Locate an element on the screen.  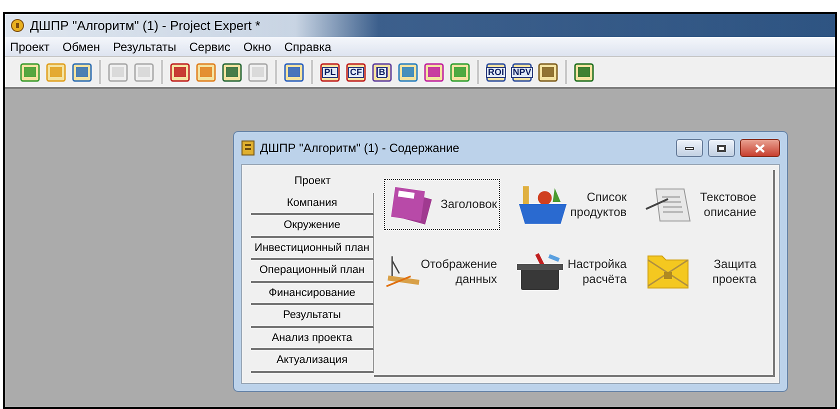
content-item: Настройка расчёта is located at coordinates (572, 271).